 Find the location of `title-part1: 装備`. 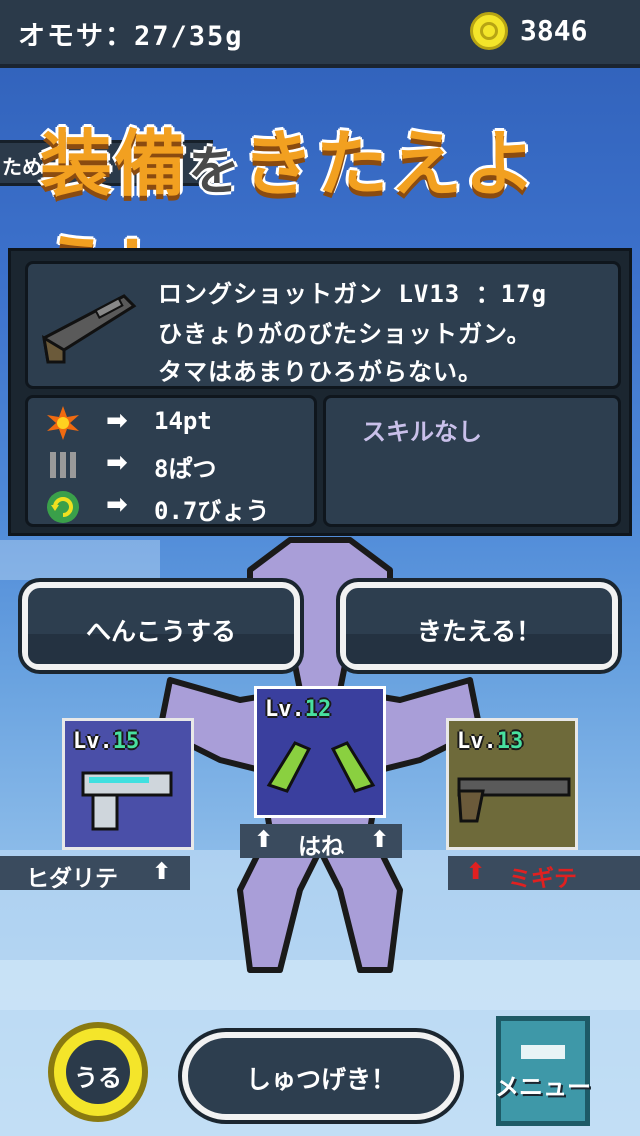

title-part1: 装備 is located at coordinates (113, 164).